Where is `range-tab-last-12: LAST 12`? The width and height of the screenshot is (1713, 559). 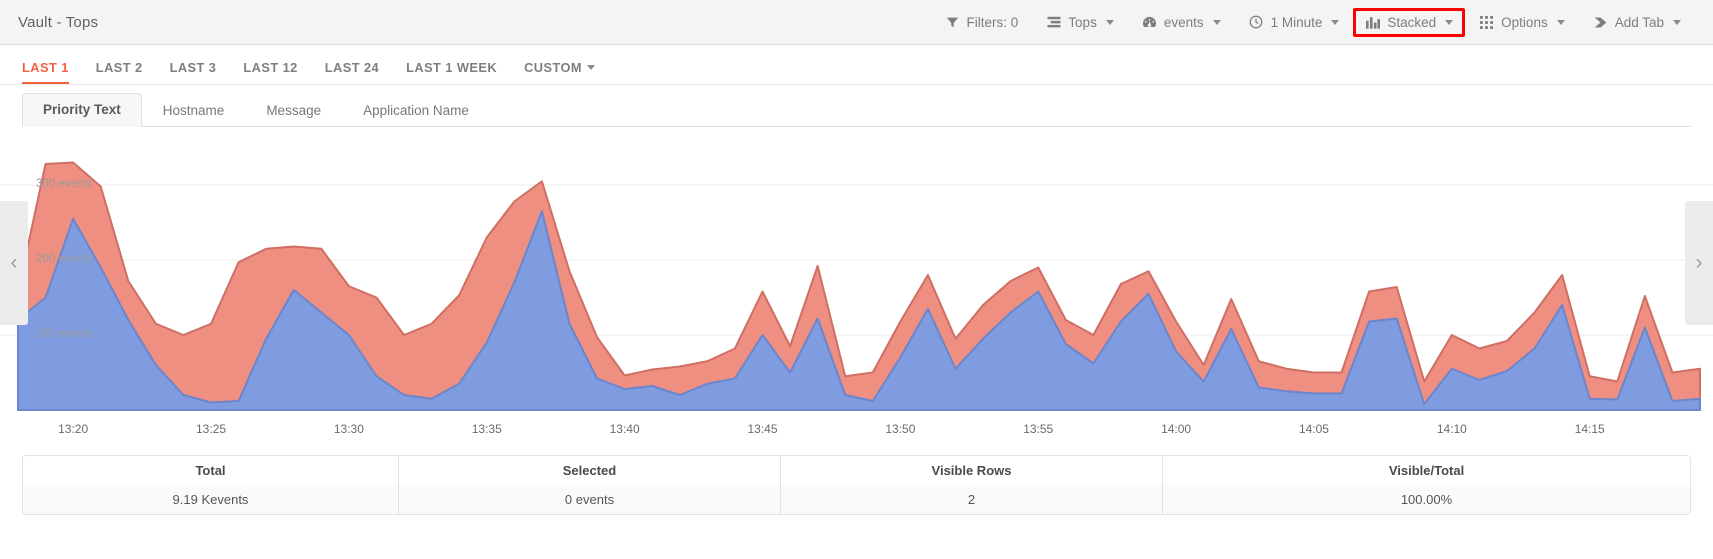
range-tab-last-12: LAST 12 is located at coordinates (270, 72).